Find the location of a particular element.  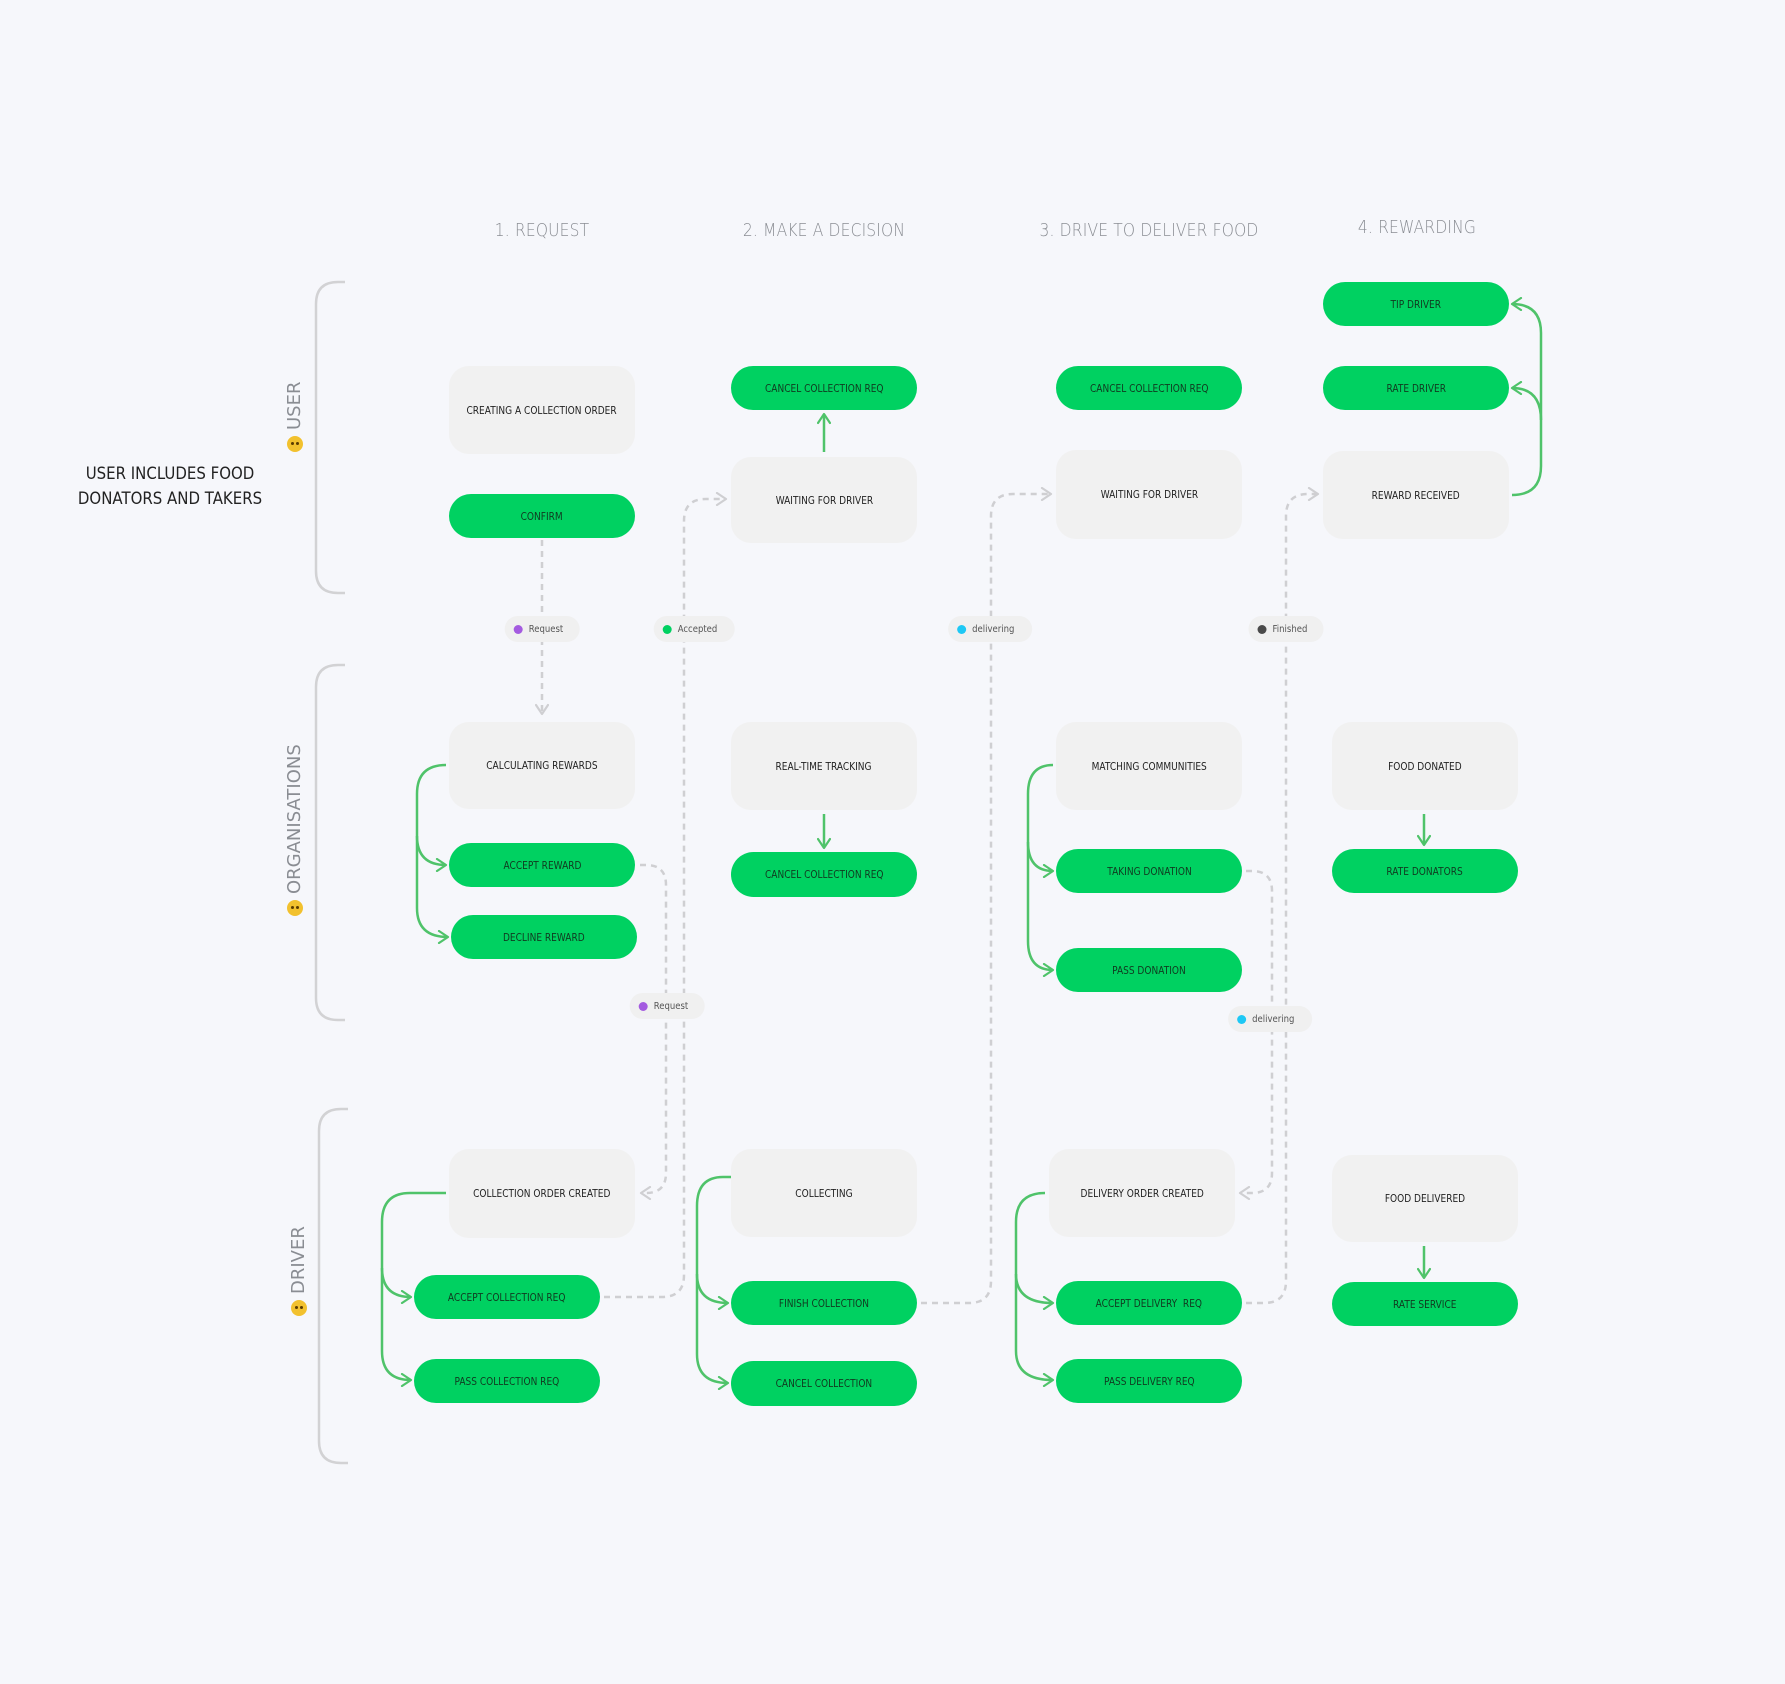

arrow-reward-to-tip is located at coordinates (1527, 400).